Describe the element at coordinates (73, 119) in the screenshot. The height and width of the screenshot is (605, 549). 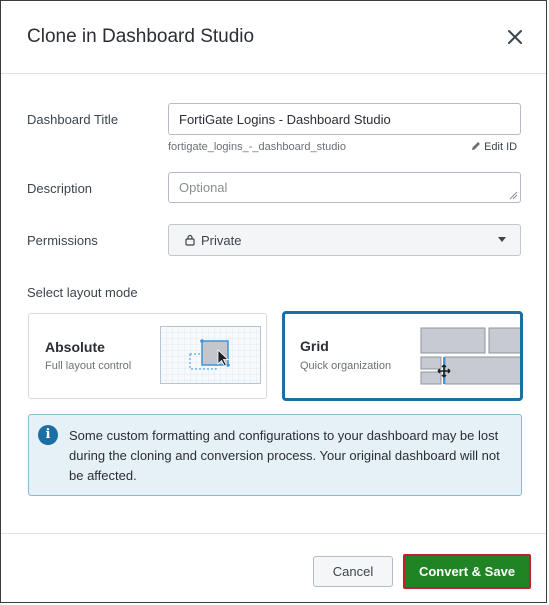
I see `dashboard-title-label: Dashboard Title` at that location.